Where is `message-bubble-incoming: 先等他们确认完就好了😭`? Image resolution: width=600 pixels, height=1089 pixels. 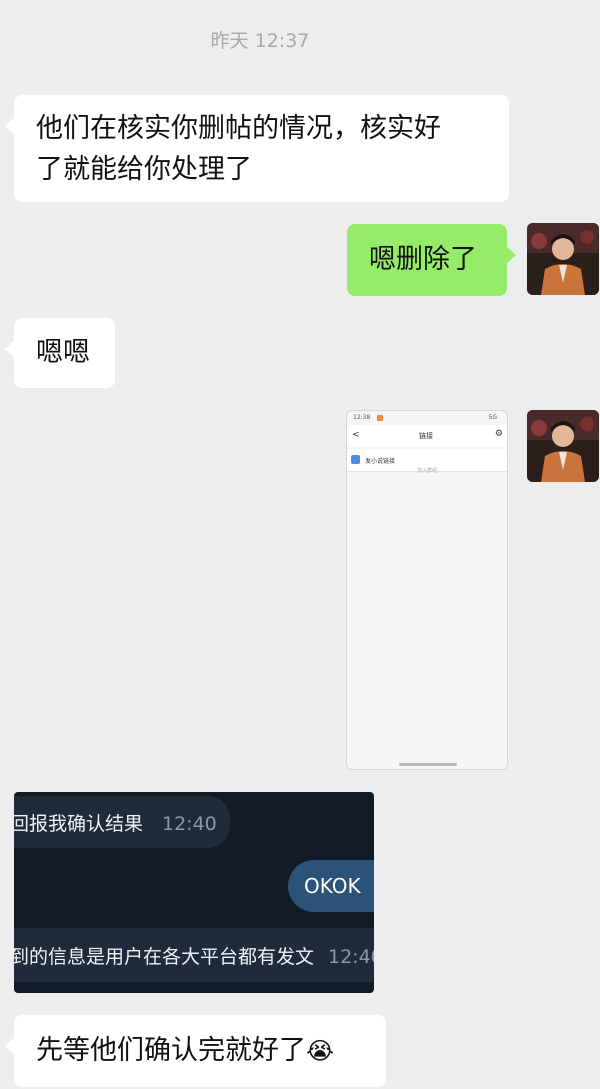 message-bubble-incoming: 先等他们确认完就好了😭 is located at coordinates (195, 1051).